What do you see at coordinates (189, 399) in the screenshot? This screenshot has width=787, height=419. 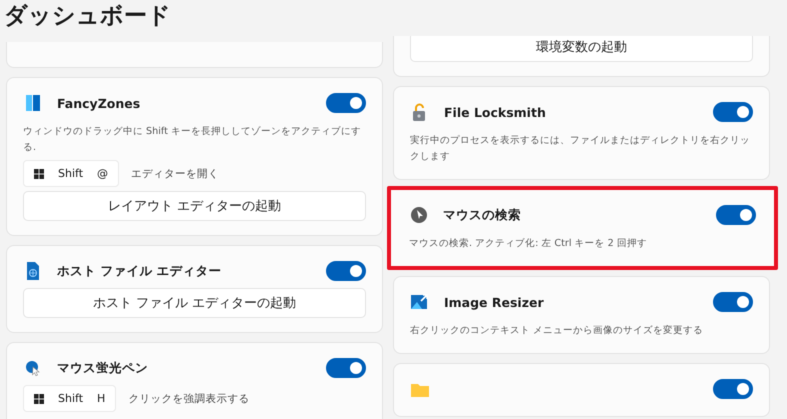 I see `shortcut-description: クリックを強調表示する` at bounding box center [189, 399].